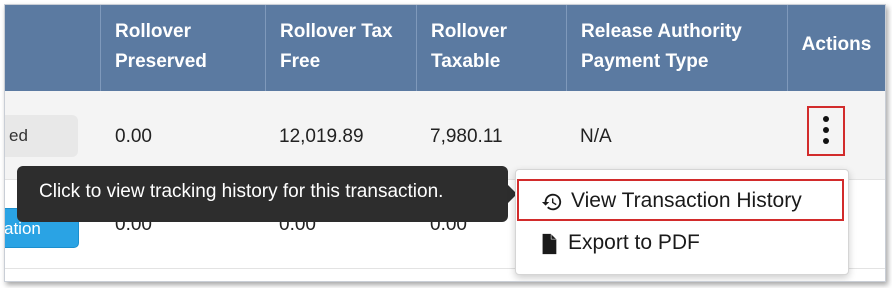  I want to click on column-header-rollover-taxable: Rollover Taxable, so click(491, 48).